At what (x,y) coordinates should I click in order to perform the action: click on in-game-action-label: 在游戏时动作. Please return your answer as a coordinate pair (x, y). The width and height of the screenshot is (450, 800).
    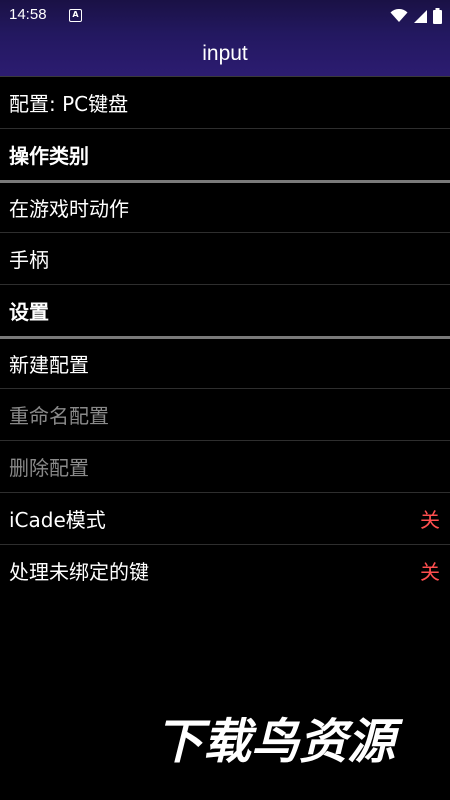
    Looking at the image, I should click on (69, 209).